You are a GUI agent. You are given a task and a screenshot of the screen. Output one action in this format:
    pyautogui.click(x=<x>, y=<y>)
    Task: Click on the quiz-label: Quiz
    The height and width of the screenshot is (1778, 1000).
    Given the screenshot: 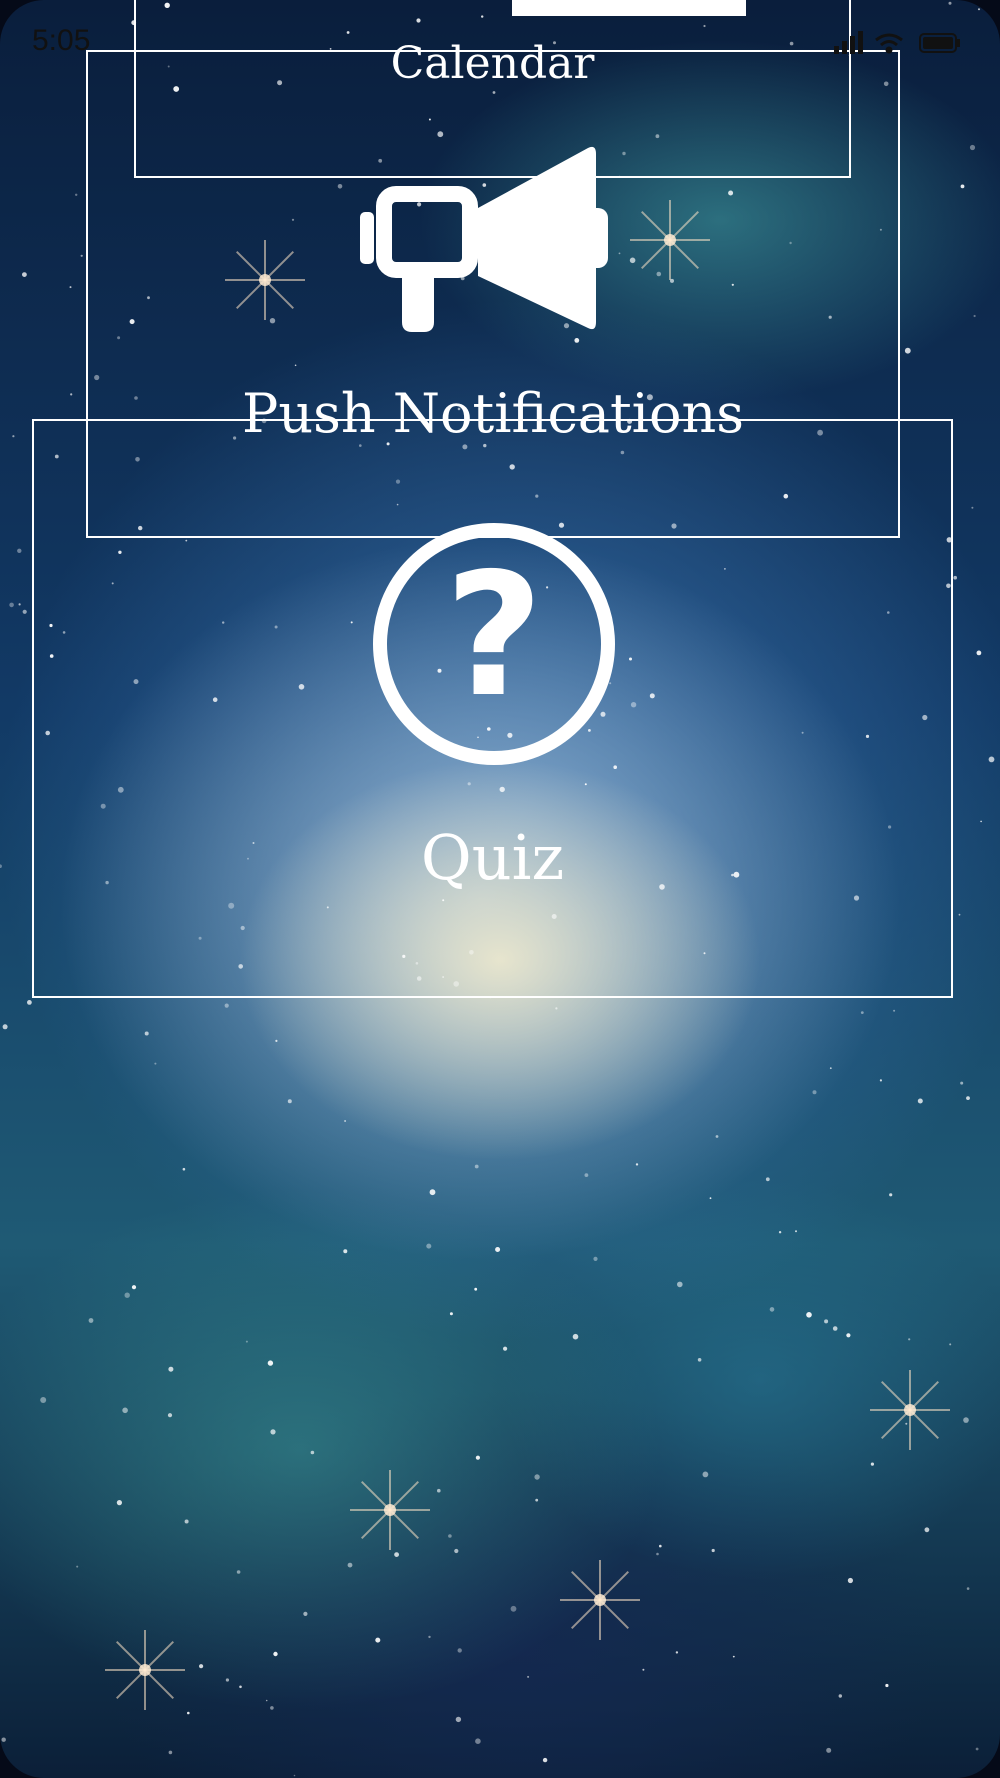 What is the action you would take?
    pyautogui.click(x=492, y=857)
    